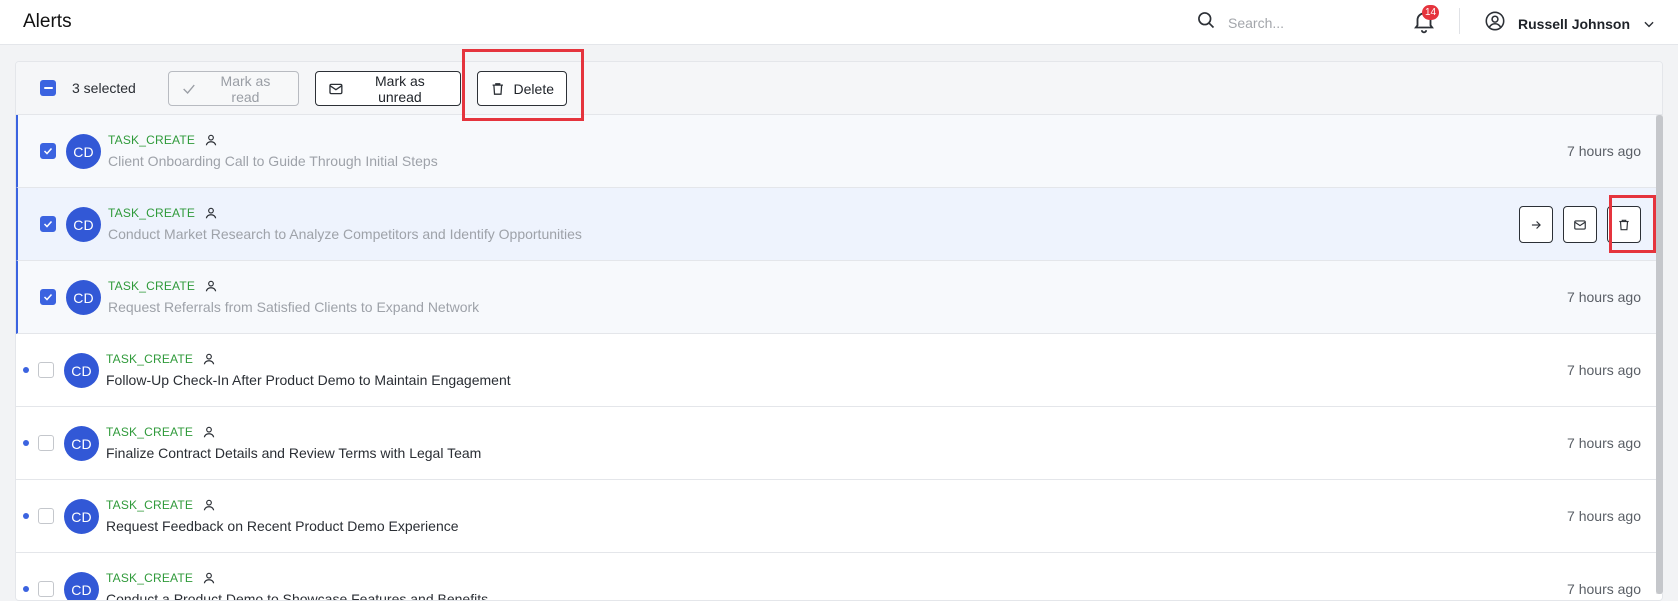 This screenshot has height=601, width=1678. Describe the element at coordinates (47, 21) in the screenshot. I see `page-title: Alerts` at that location.